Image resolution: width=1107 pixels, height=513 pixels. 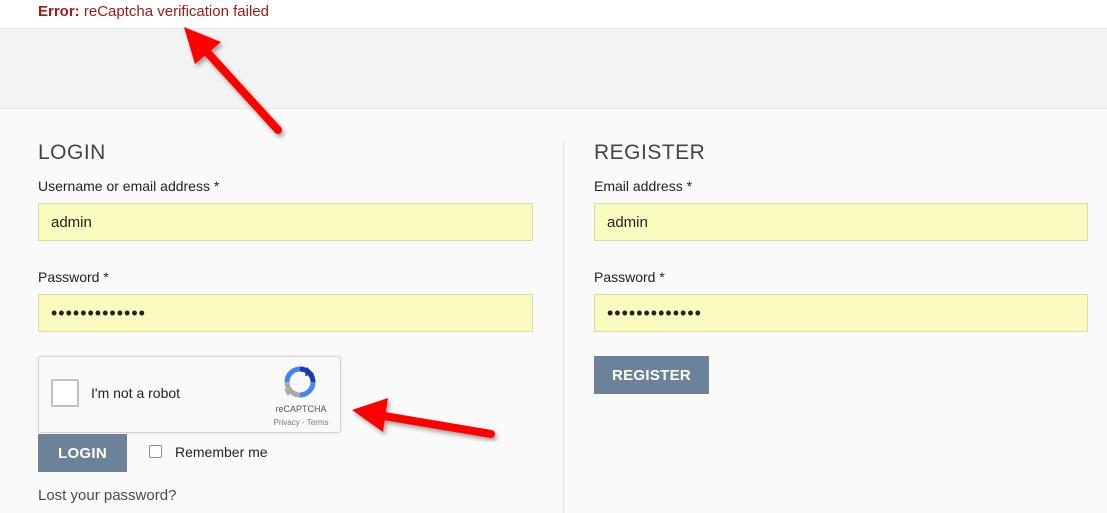 I want to click on error-label: Error:, so click(x=59, y=11).